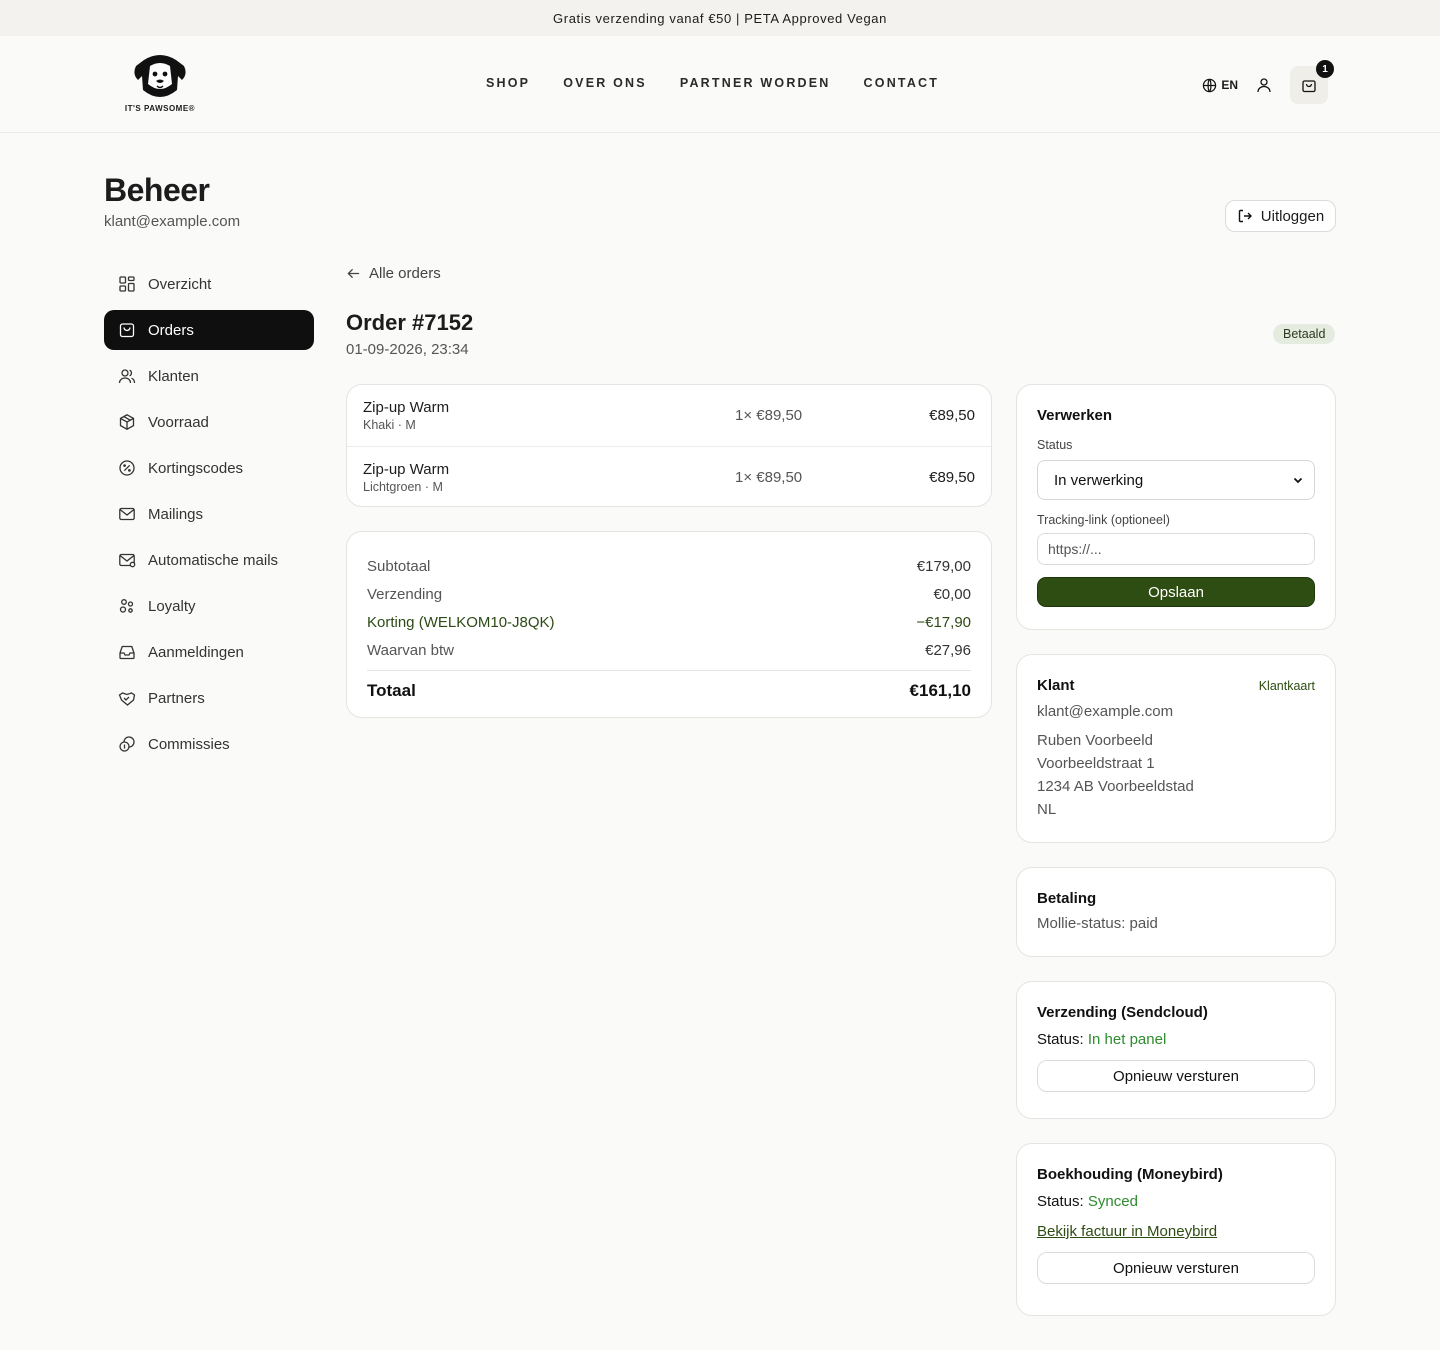  I want to click on customer-card-link: Klantkaart, so click(1287, 686).